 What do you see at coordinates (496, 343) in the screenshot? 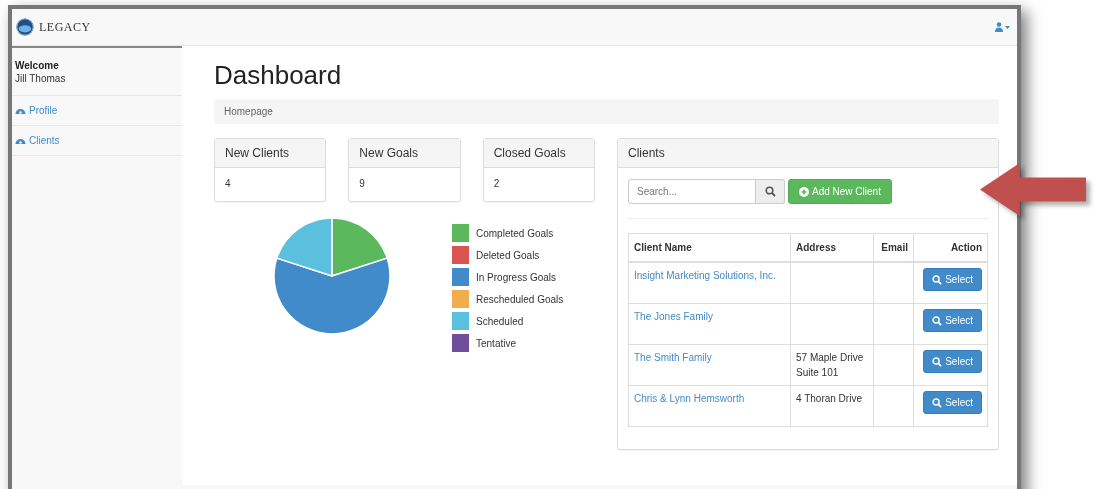
I see `legend-label: Tentative` at bounding box center [496, 343].